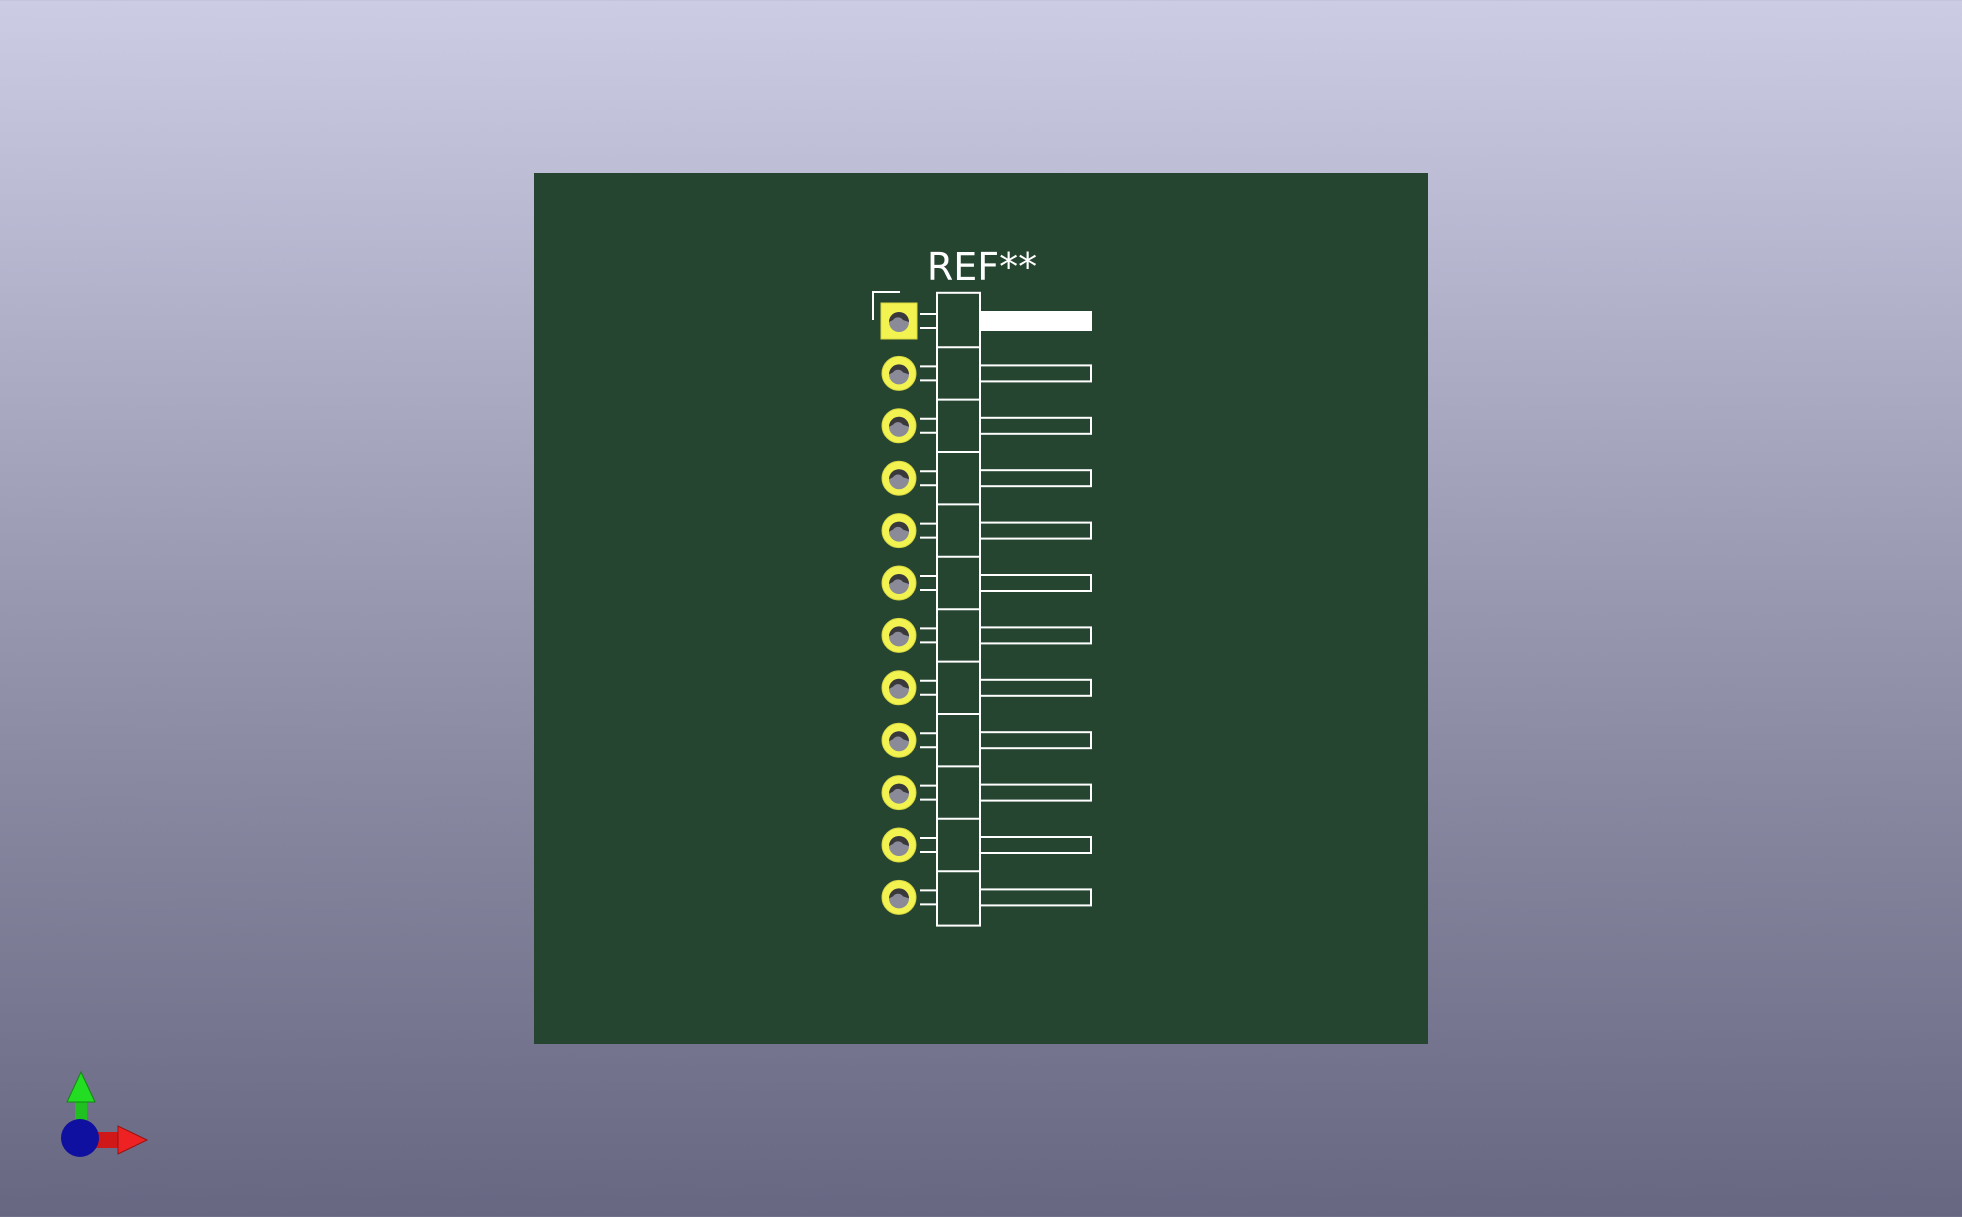 This screenshot has height=1217, width=1962. I want to click on z-axis-origin-icon, so click(80, 1138).